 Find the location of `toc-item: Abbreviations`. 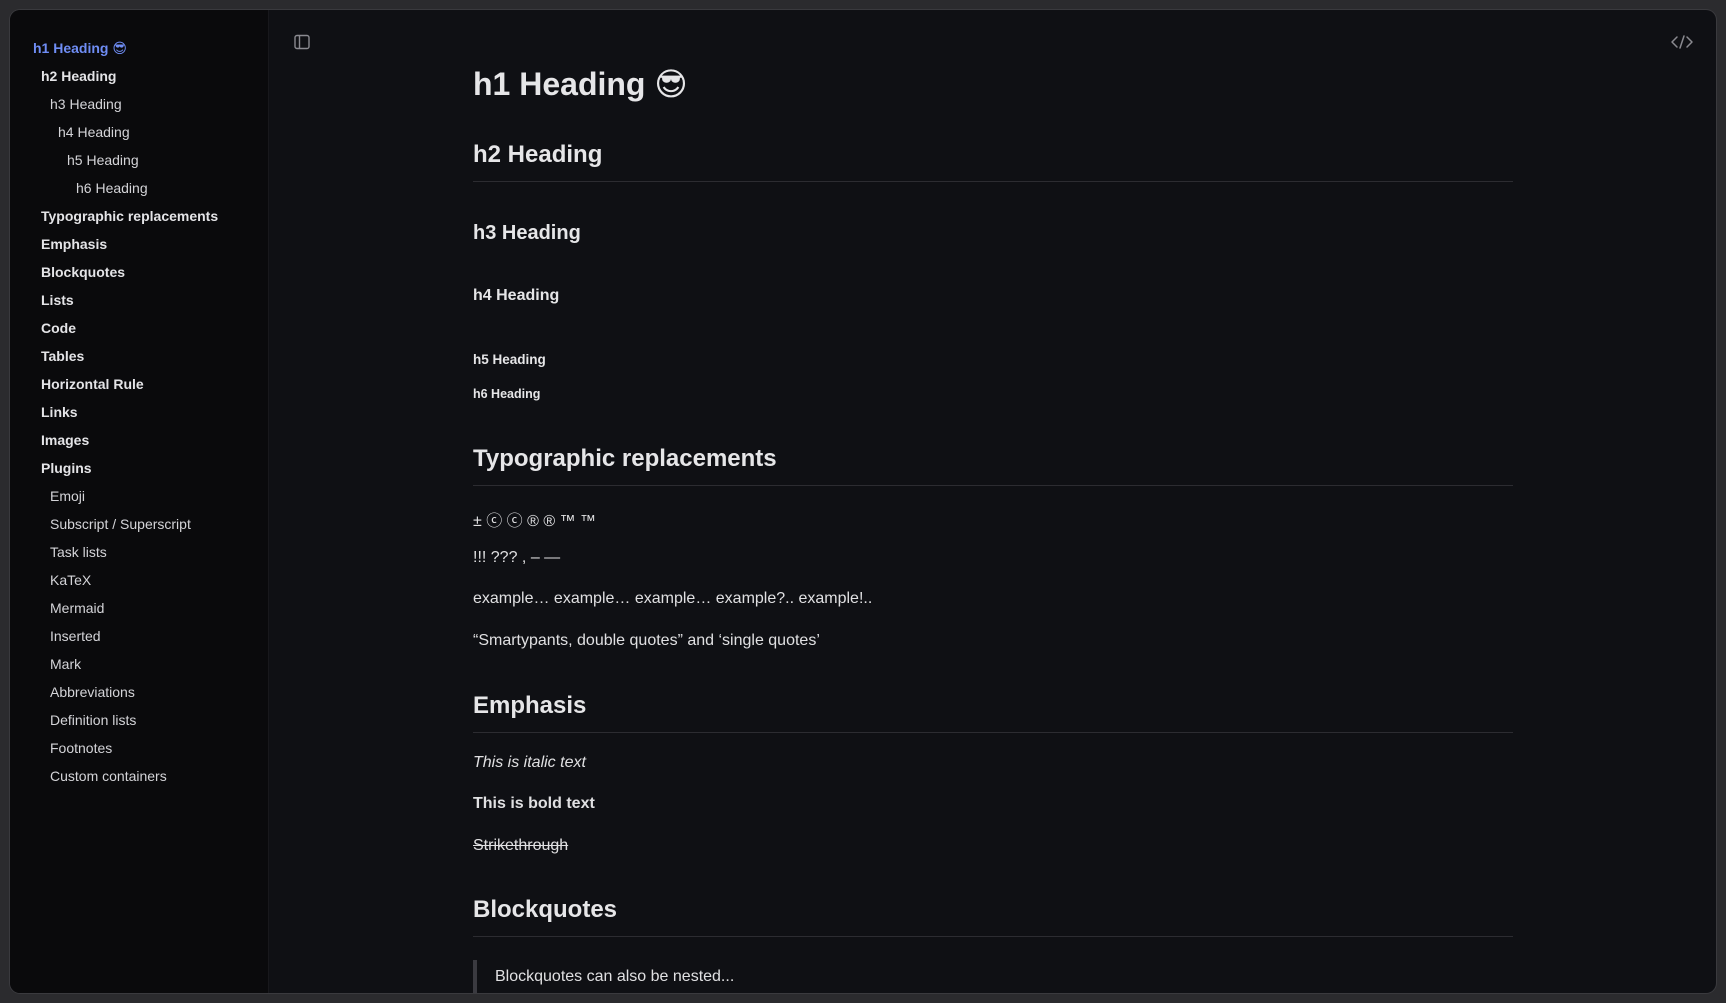

toc-item: Abbreviations is located at coordinates (139, 692).